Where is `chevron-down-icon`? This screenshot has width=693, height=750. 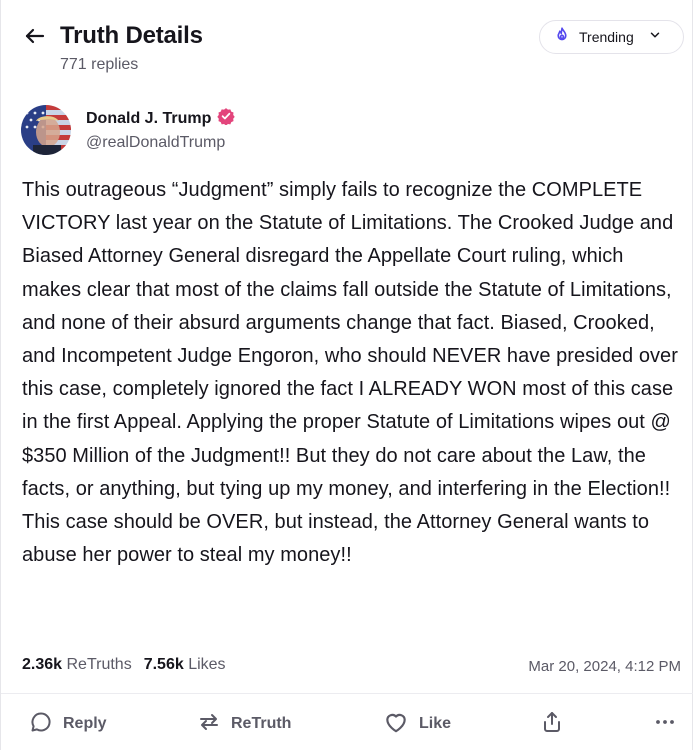
chevron-down-icon is located at coordinates (655, 37).